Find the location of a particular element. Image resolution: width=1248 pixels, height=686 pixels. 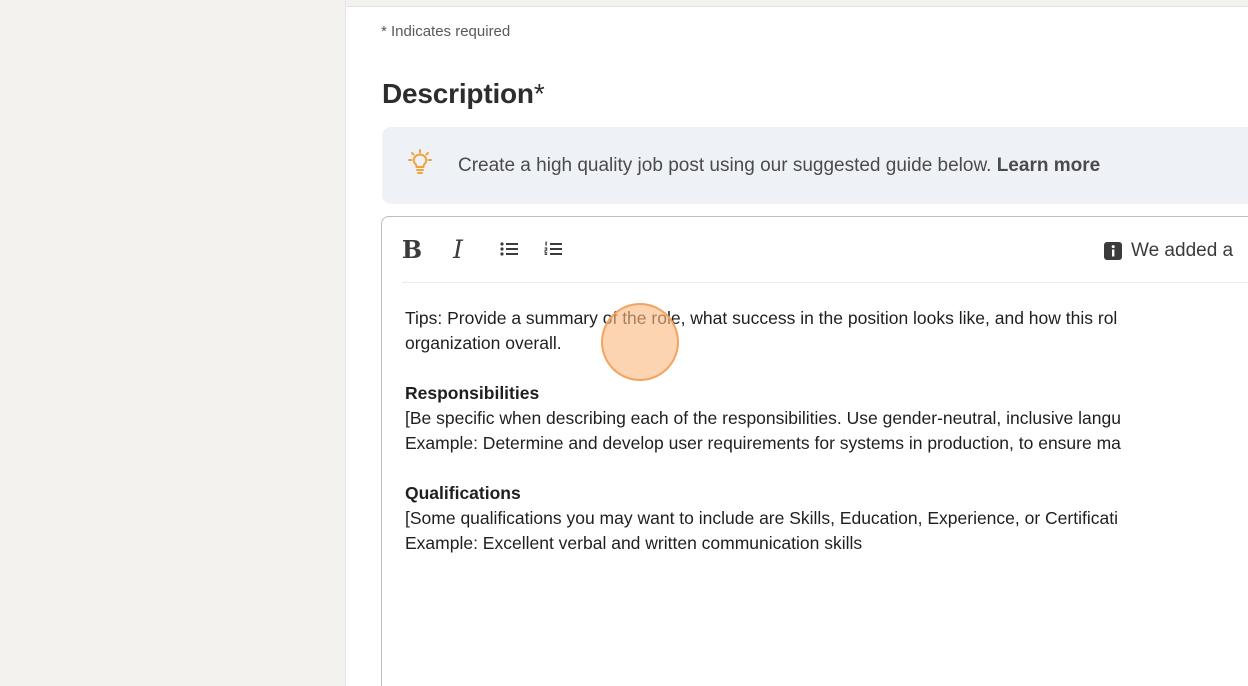

numbered-list-icon is located at coordinates (553, 248).